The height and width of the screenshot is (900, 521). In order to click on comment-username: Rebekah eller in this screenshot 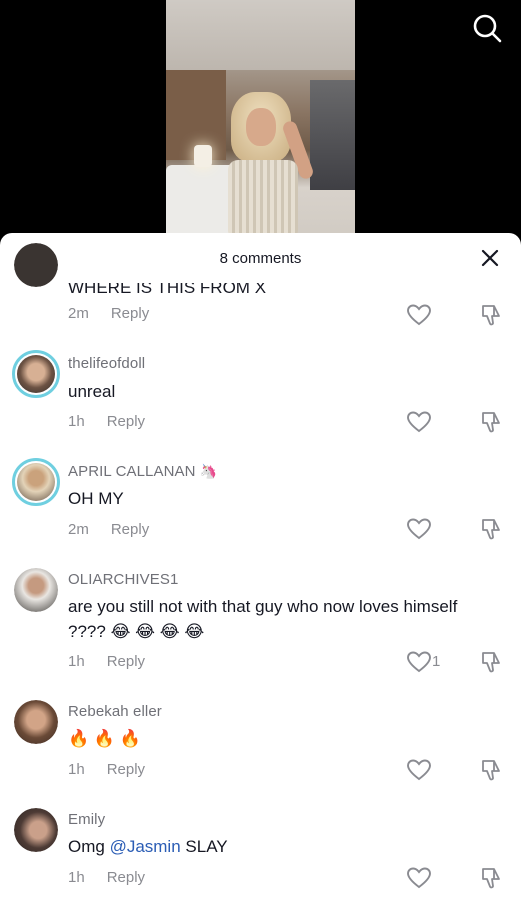, I will do `click(115, 711)`.